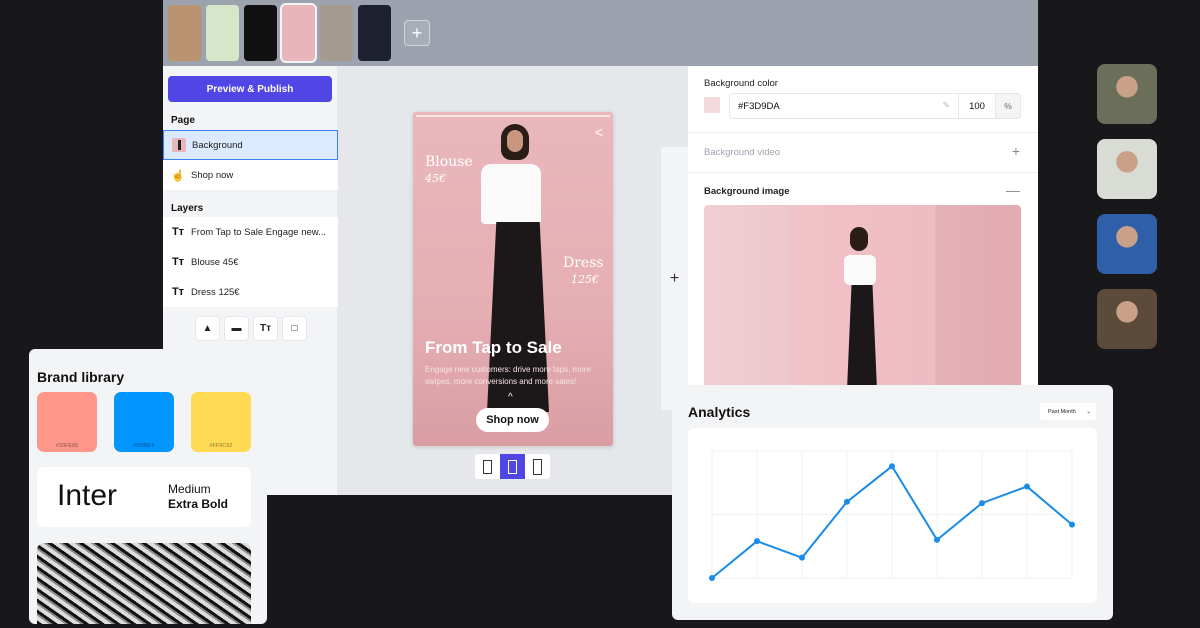 The width and height of the screenshot is (1200, 628). I want to click on font-weight-extrabold: Extra Bold, so click(198, 504).